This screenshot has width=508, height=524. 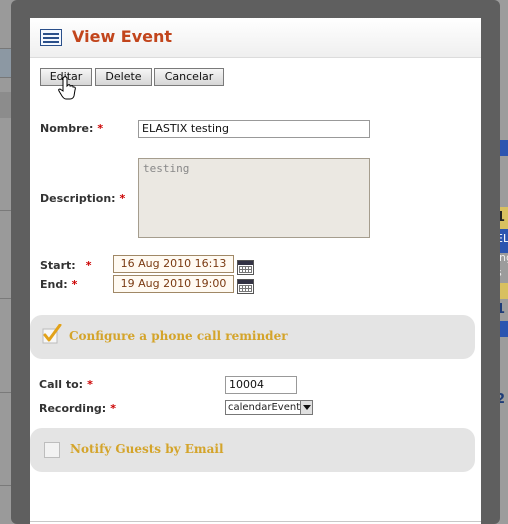 What do you see at coordinates (252, 450) in the screenshot?
I see `notify-guests-section: Notify Guests by Email` at bounding box center [252, 450].